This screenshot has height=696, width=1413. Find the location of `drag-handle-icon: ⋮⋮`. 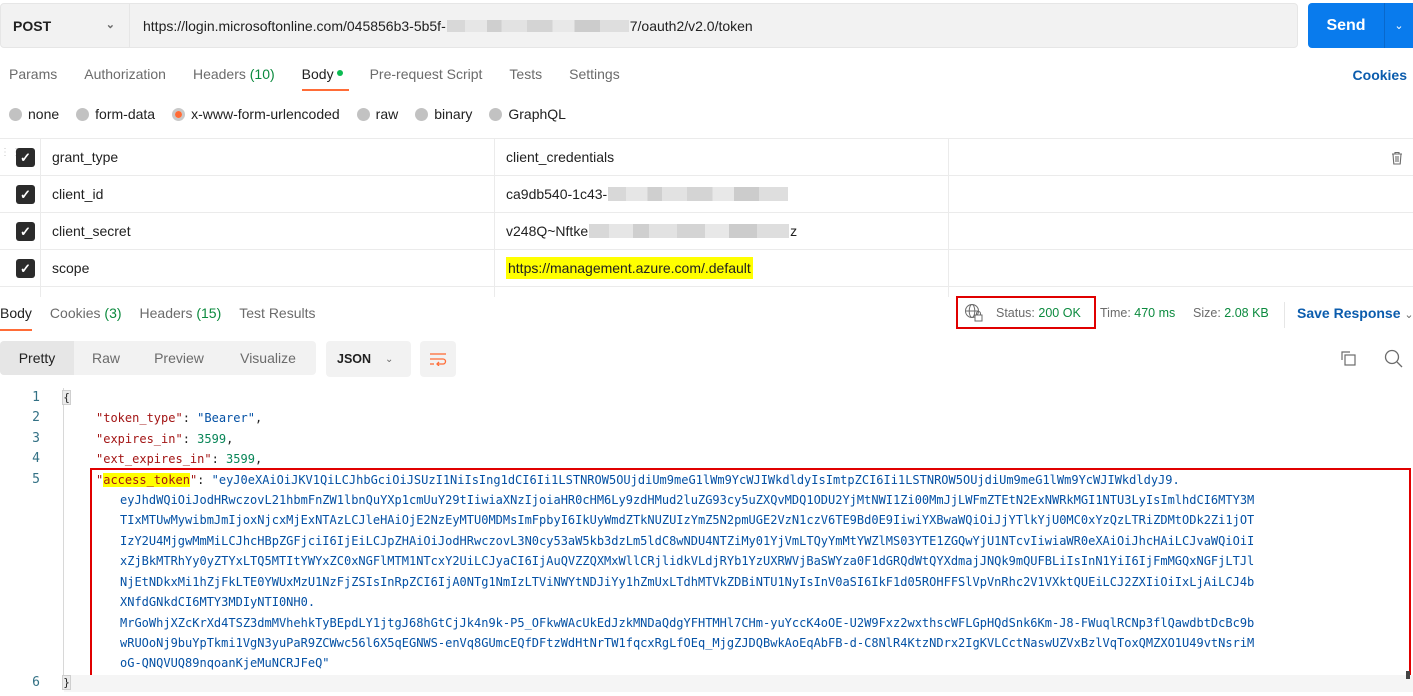

drag-handle-icon: ⋮⋮ is located at coordinates (10, 156).